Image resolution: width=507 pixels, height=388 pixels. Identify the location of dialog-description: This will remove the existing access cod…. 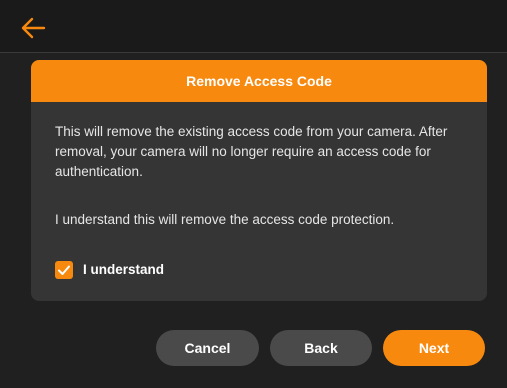
(251, 151).